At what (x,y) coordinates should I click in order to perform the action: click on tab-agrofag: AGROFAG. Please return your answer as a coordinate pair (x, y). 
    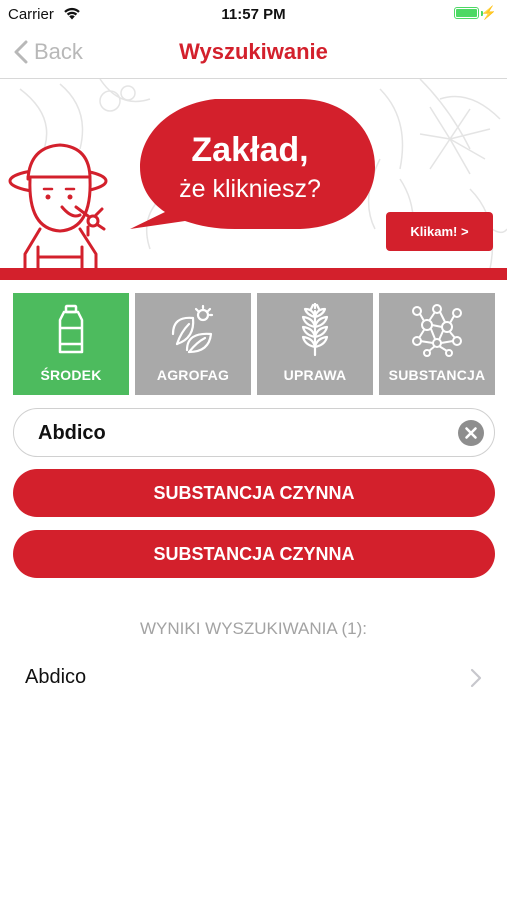
    Looking at the image, I should click on (193, 344).